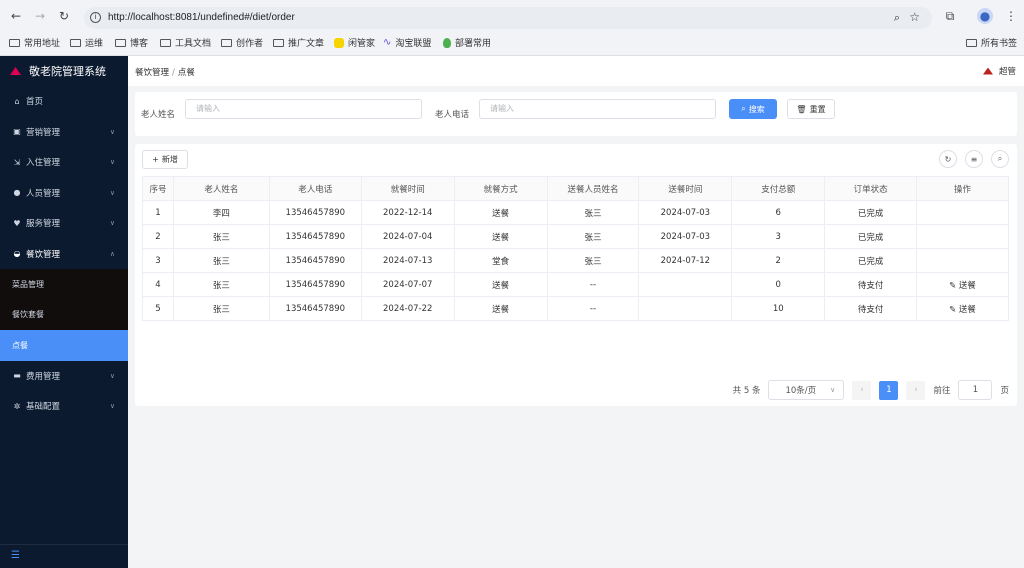 This screenshot has width=1024, height=568. I want to click on app-logo: 敬老院管理系统, so click(64, 71).